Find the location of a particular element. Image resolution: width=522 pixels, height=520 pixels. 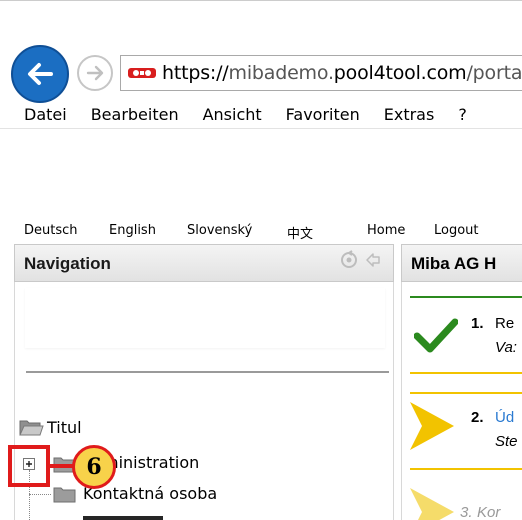

address-url: https://mibademo.pool4tool.com/portal/n is located at coordinates (342, 73).